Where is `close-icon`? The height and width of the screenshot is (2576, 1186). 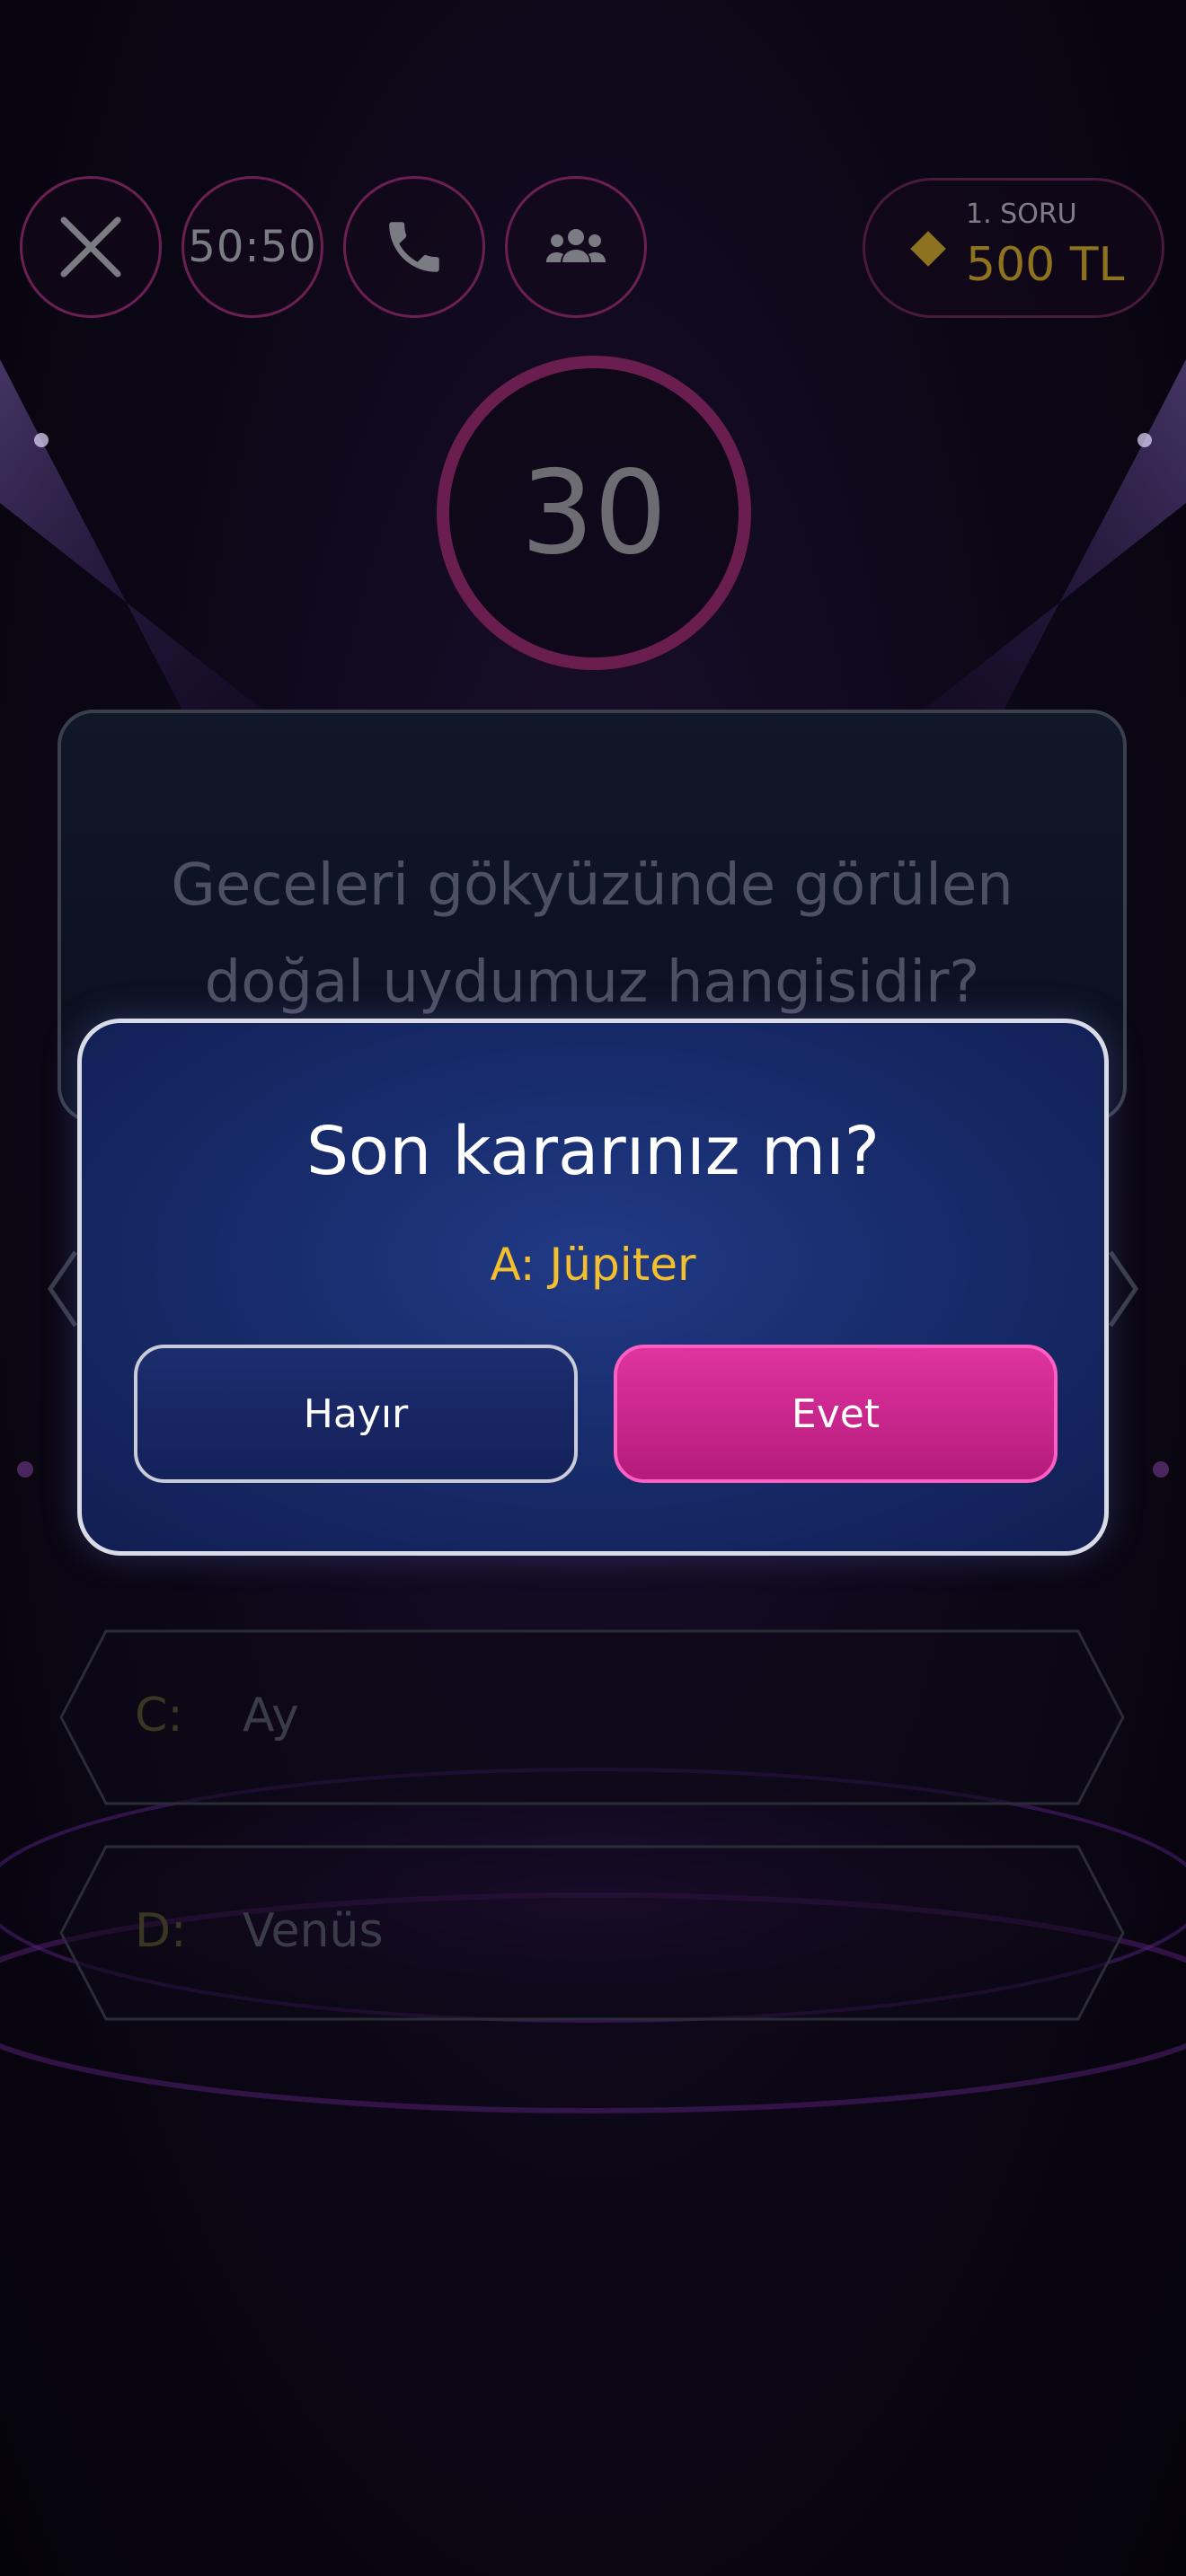 close-icon is located at coordinates (90, 247).